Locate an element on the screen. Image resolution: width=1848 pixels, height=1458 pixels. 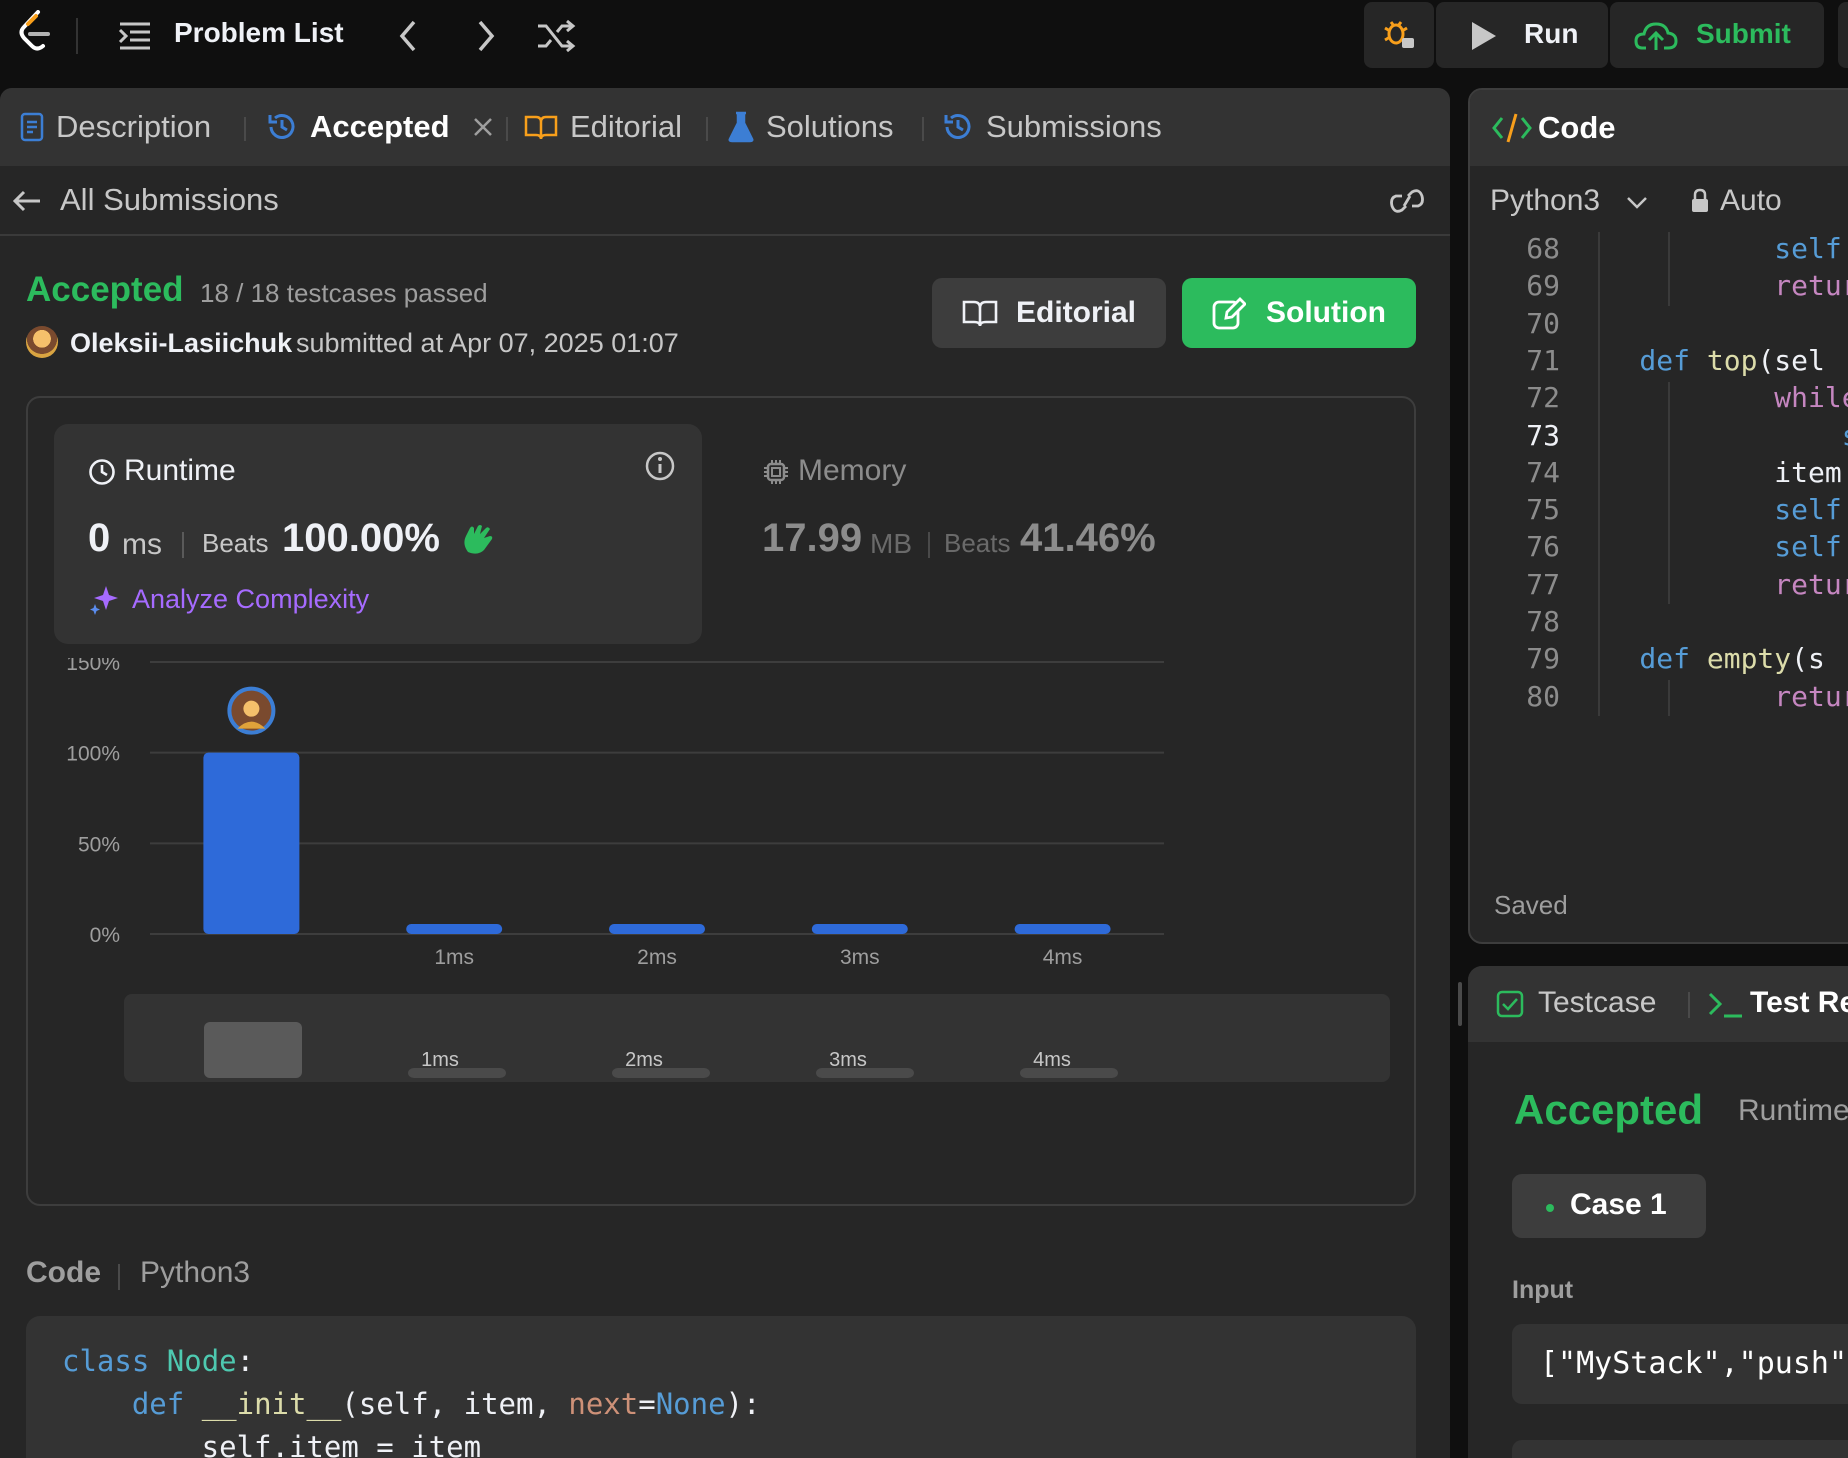
run-button: Run is located at coordinates (1522, 35).